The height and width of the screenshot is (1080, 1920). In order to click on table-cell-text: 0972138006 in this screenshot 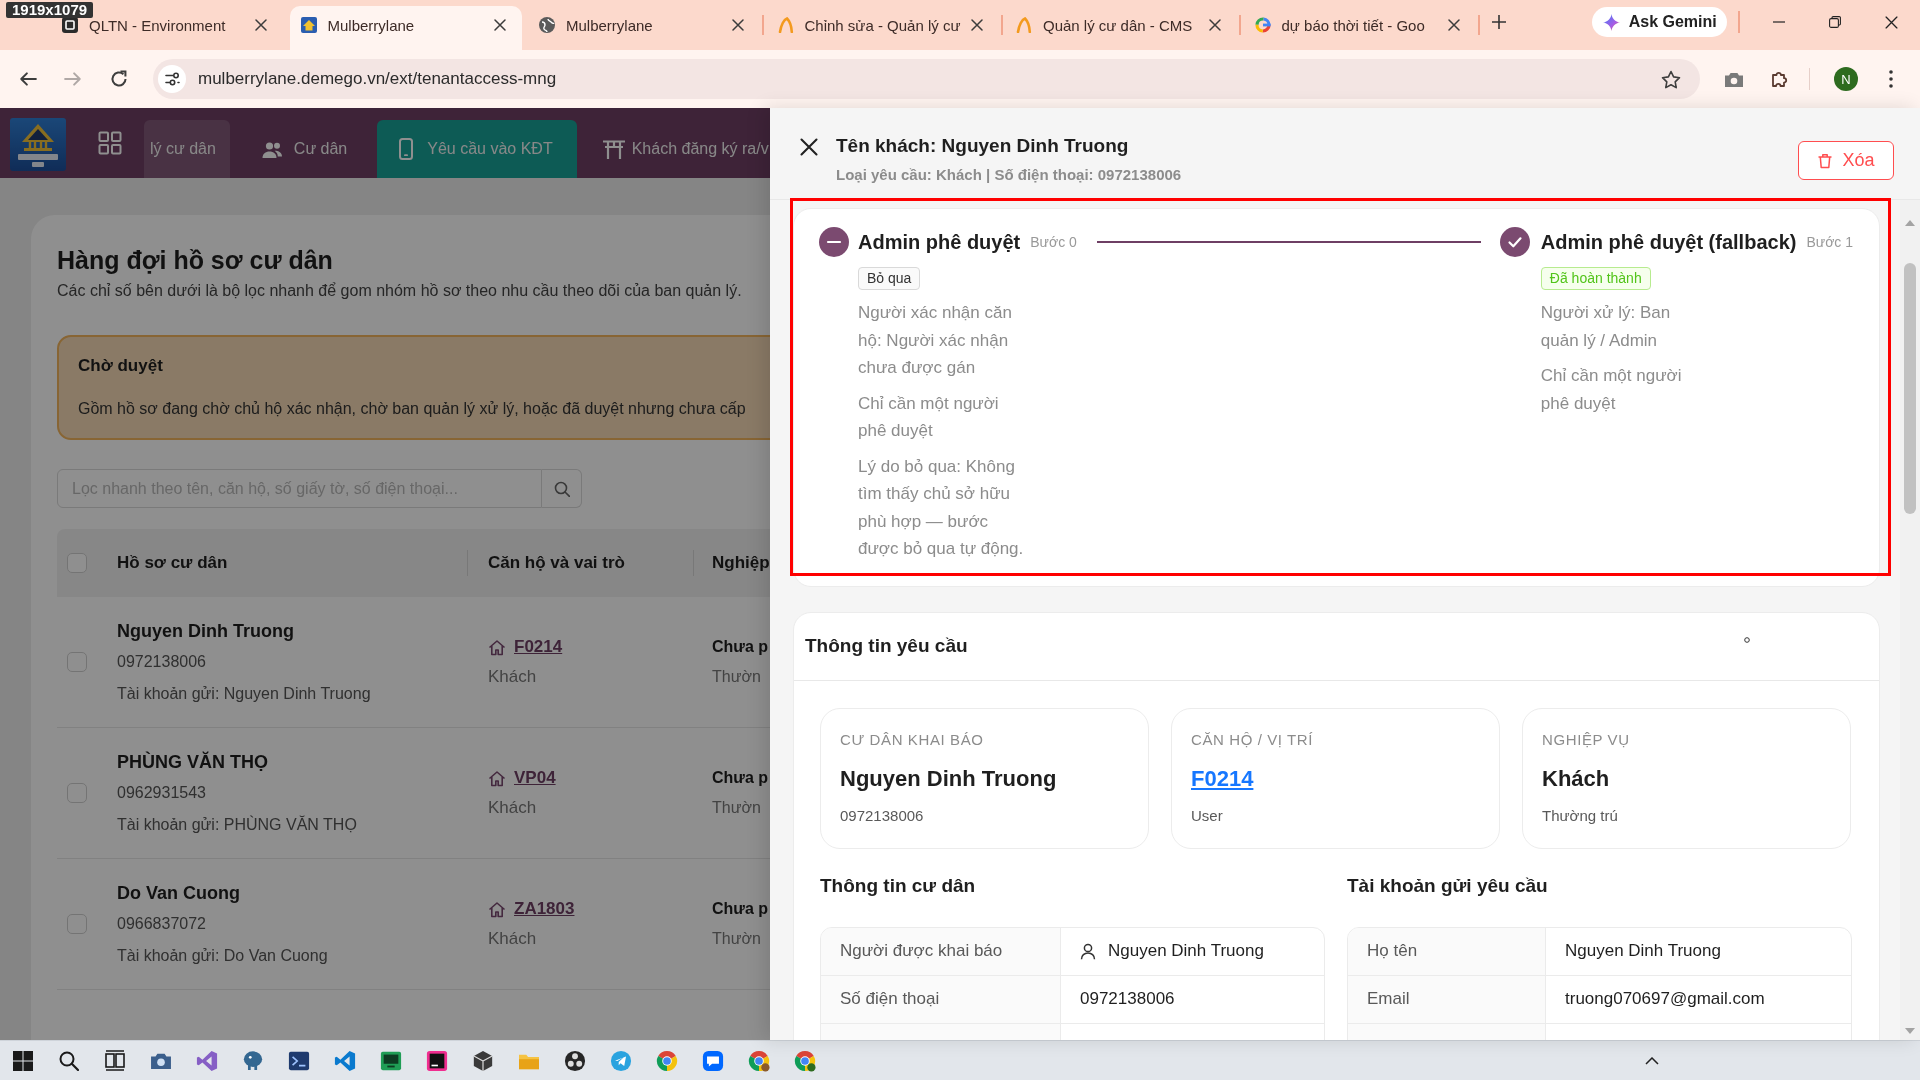, I will do `click(1127, 999)`.